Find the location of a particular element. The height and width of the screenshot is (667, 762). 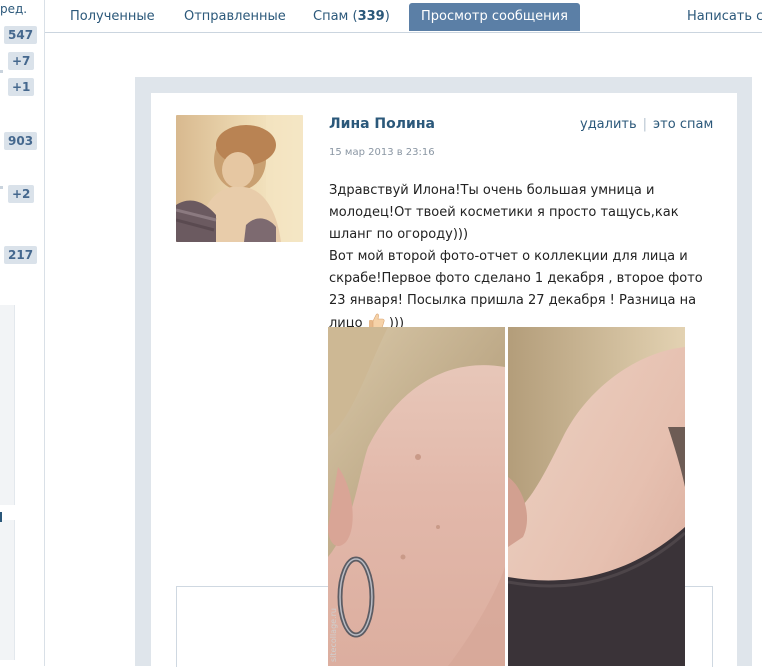

delete-link: удалить is located at coordinates (608, 124).